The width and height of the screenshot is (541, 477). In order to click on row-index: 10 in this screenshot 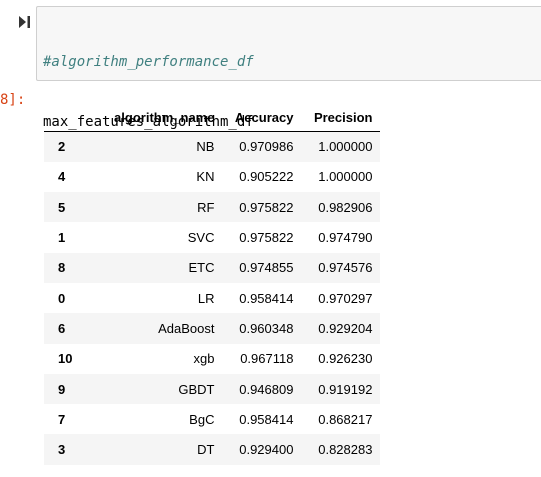, I will do `click(65, 359)`.